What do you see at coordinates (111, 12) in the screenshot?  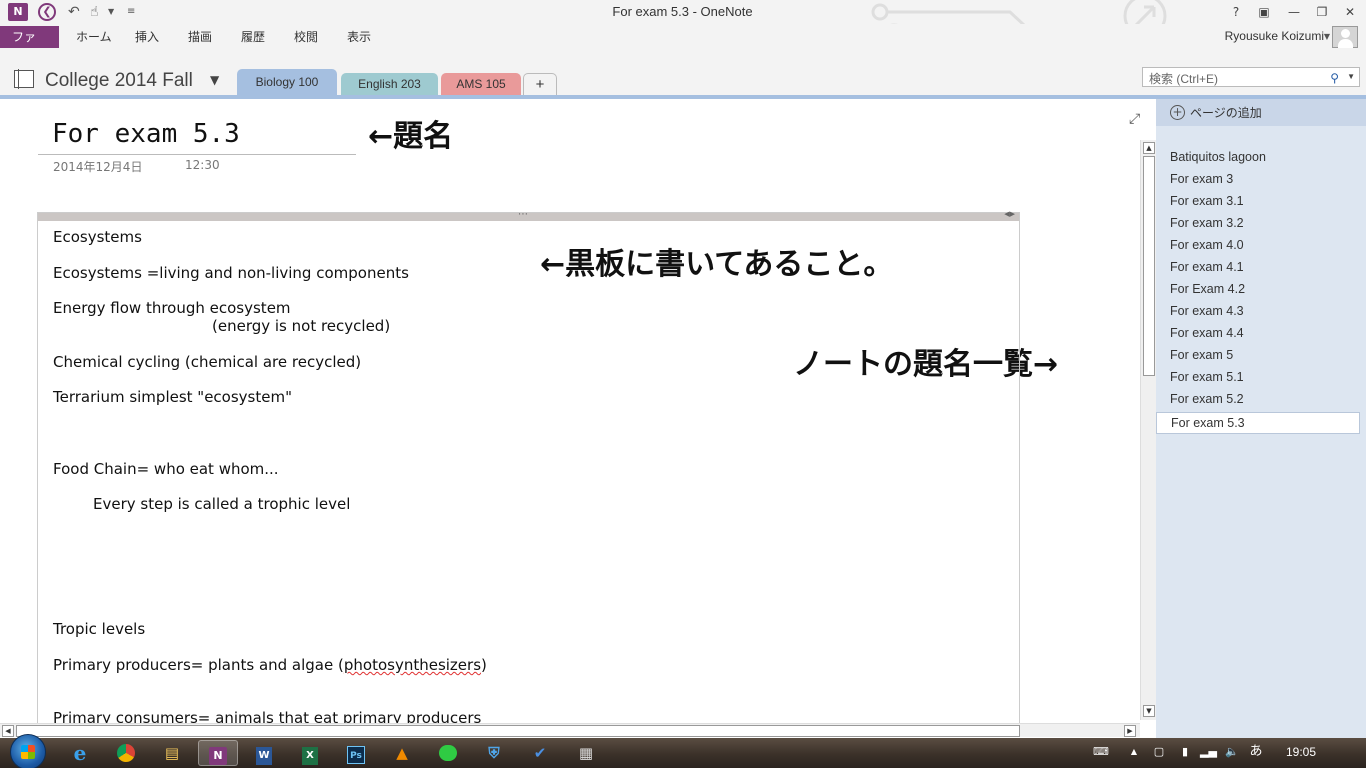 I see `touch-mode-dropdown-icon: ▼` at bounding box center [111, 12].